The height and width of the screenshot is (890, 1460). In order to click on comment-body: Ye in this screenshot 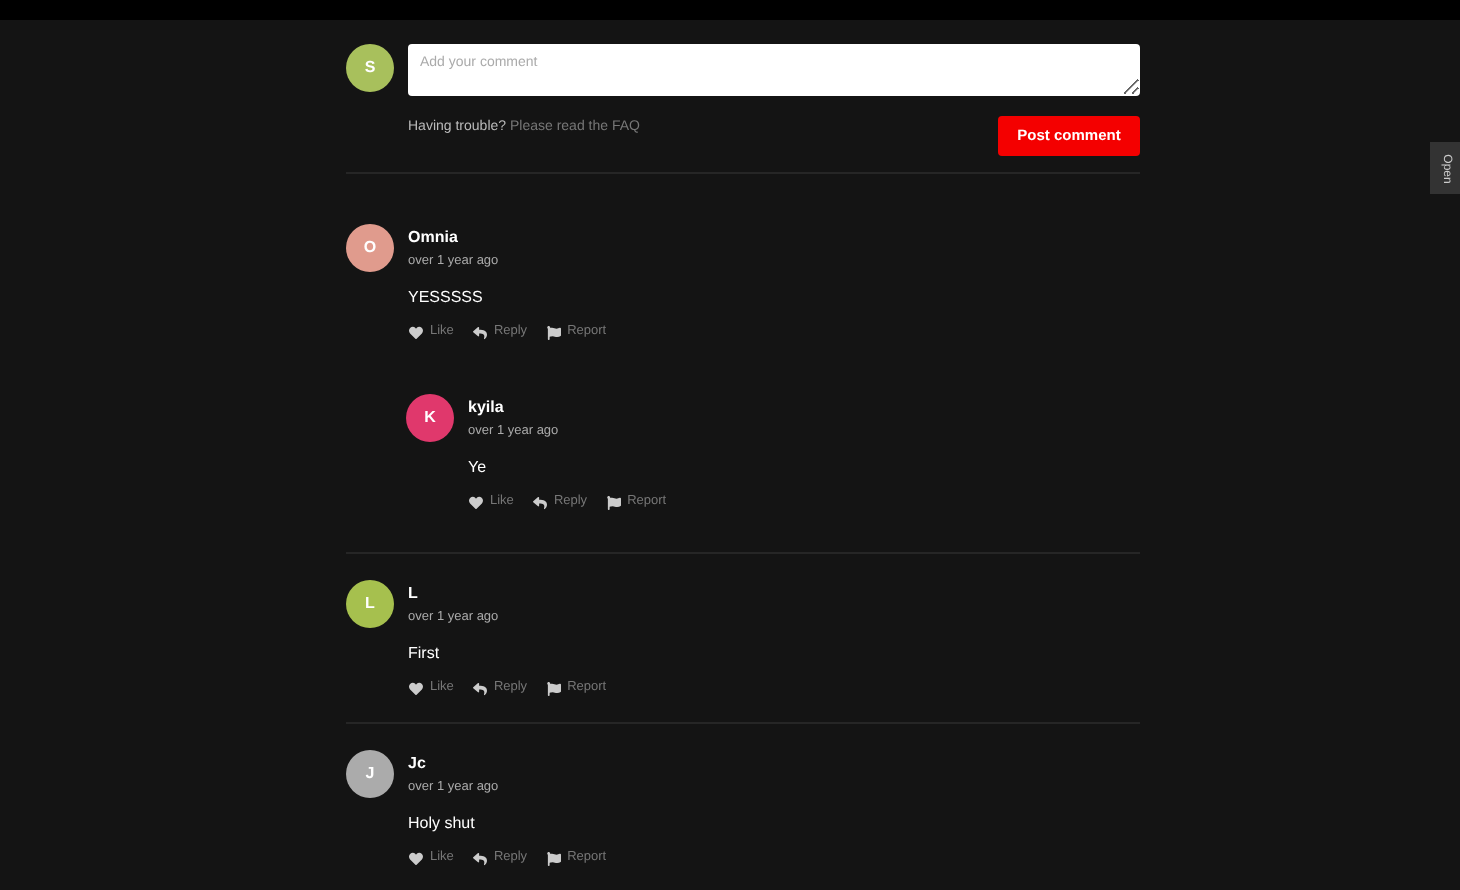, I will do `click(478, 468)`.